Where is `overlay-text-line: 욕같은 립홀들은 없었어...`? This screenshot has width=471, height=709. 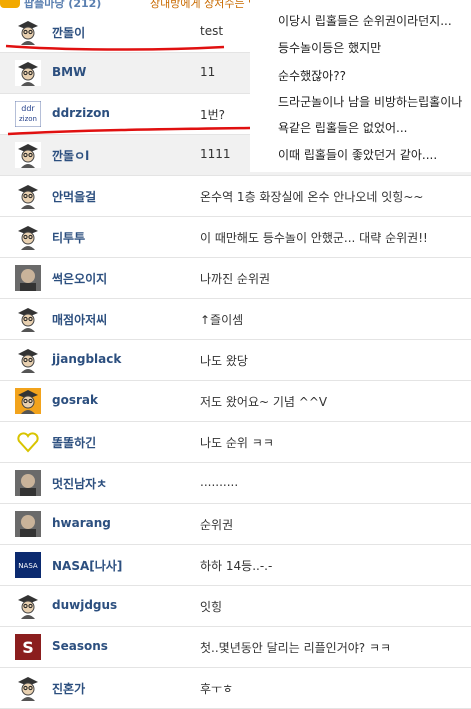
overlay-text-line: 욕같은 립홀들은 없었어... is located at coordinates (343, 128).